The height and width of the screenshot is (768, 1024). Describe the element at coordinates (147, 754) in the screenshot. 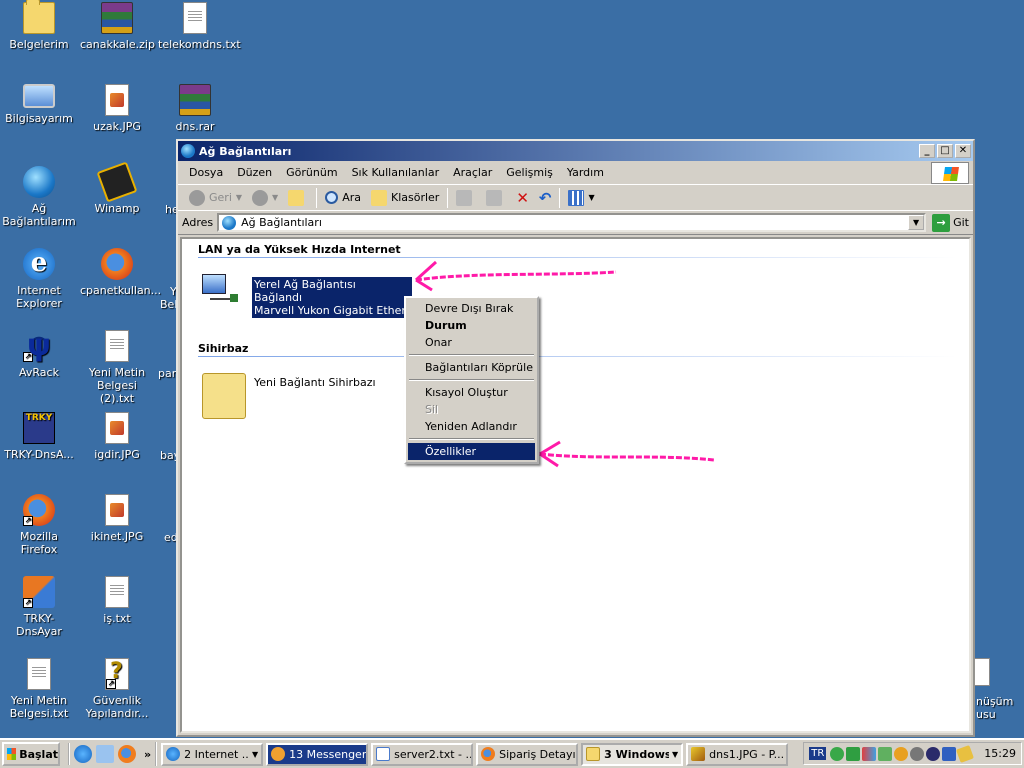

I see `quick-launch-more-button: »` at that location.